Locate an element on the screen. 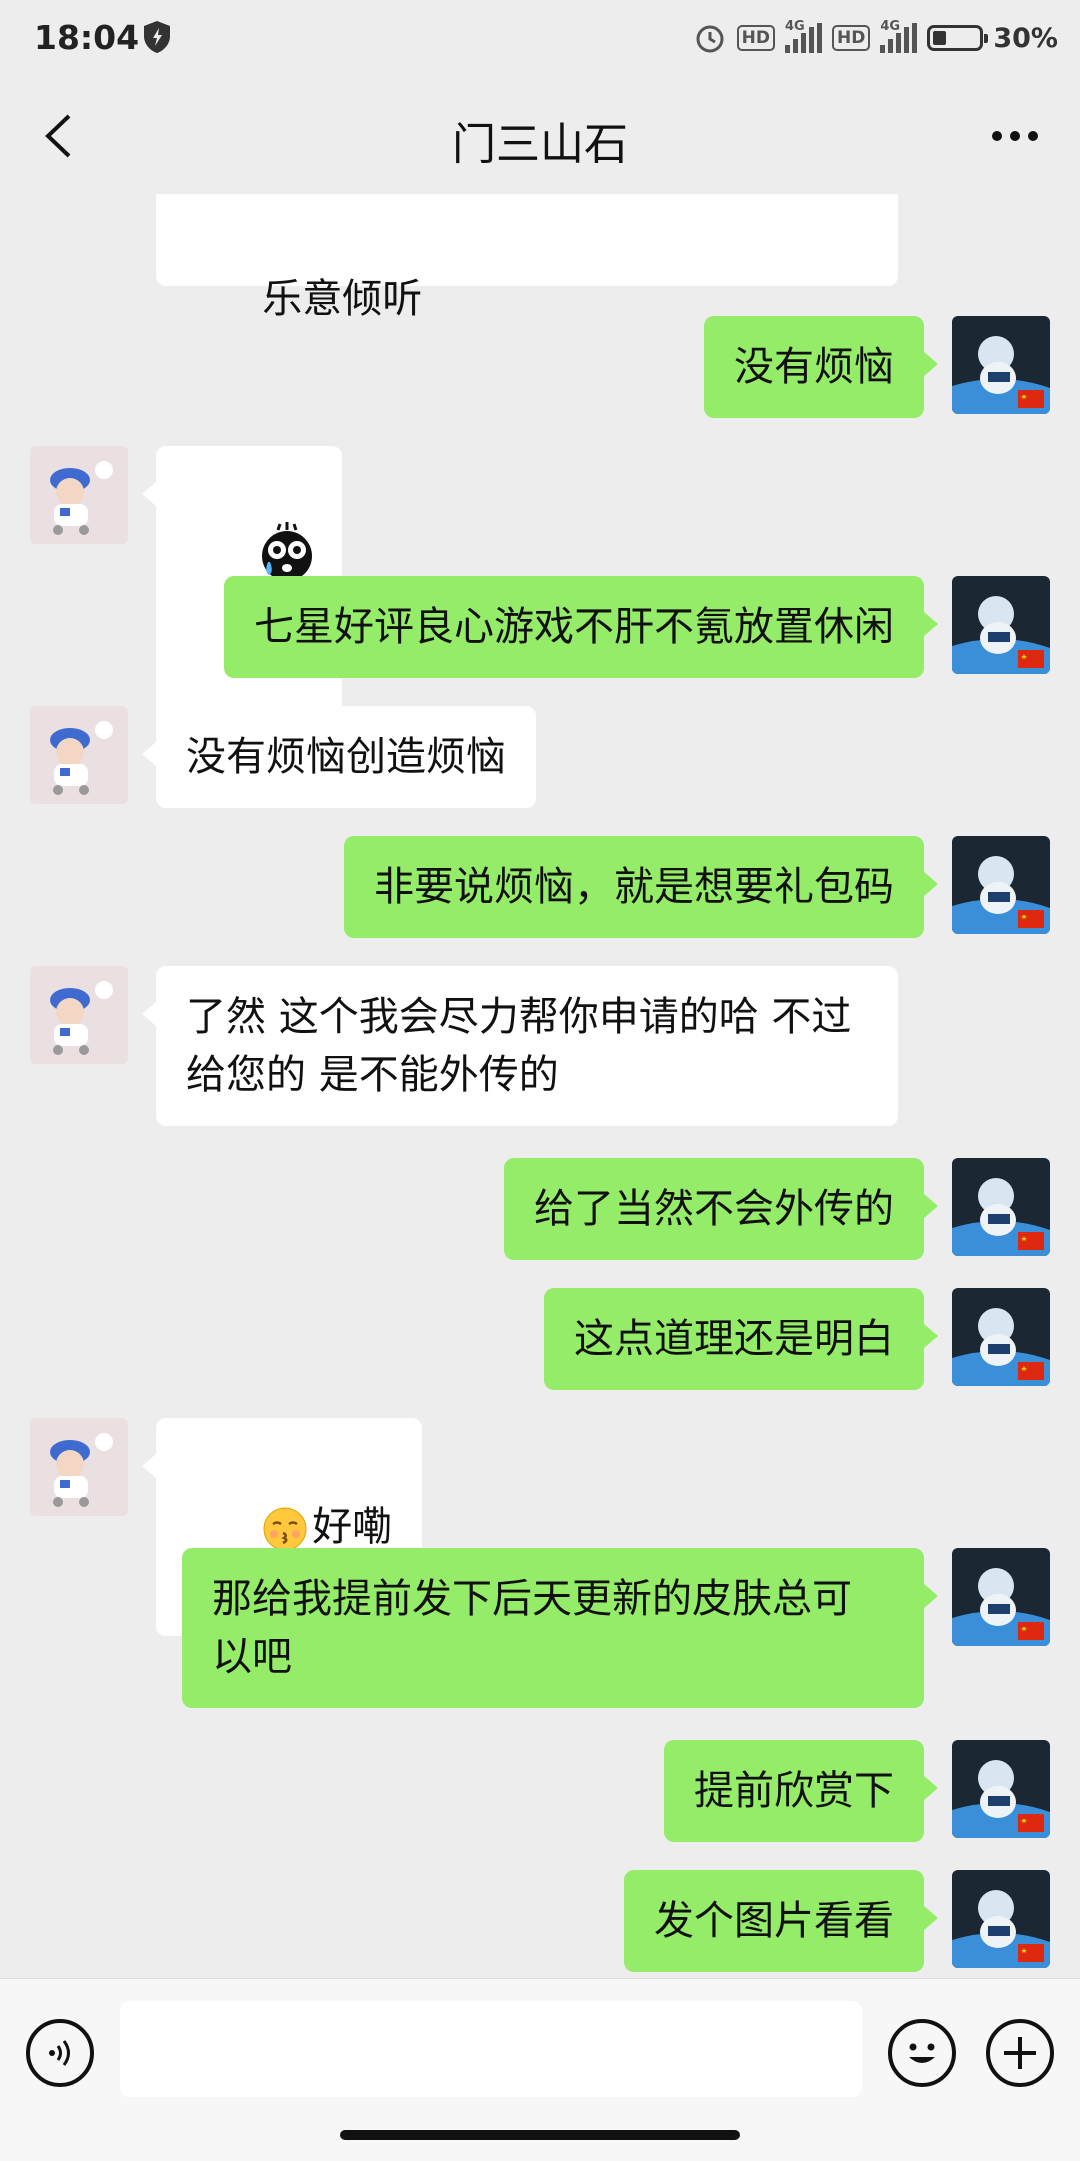  more-dots-icon is located at coordinates (1015, 136).